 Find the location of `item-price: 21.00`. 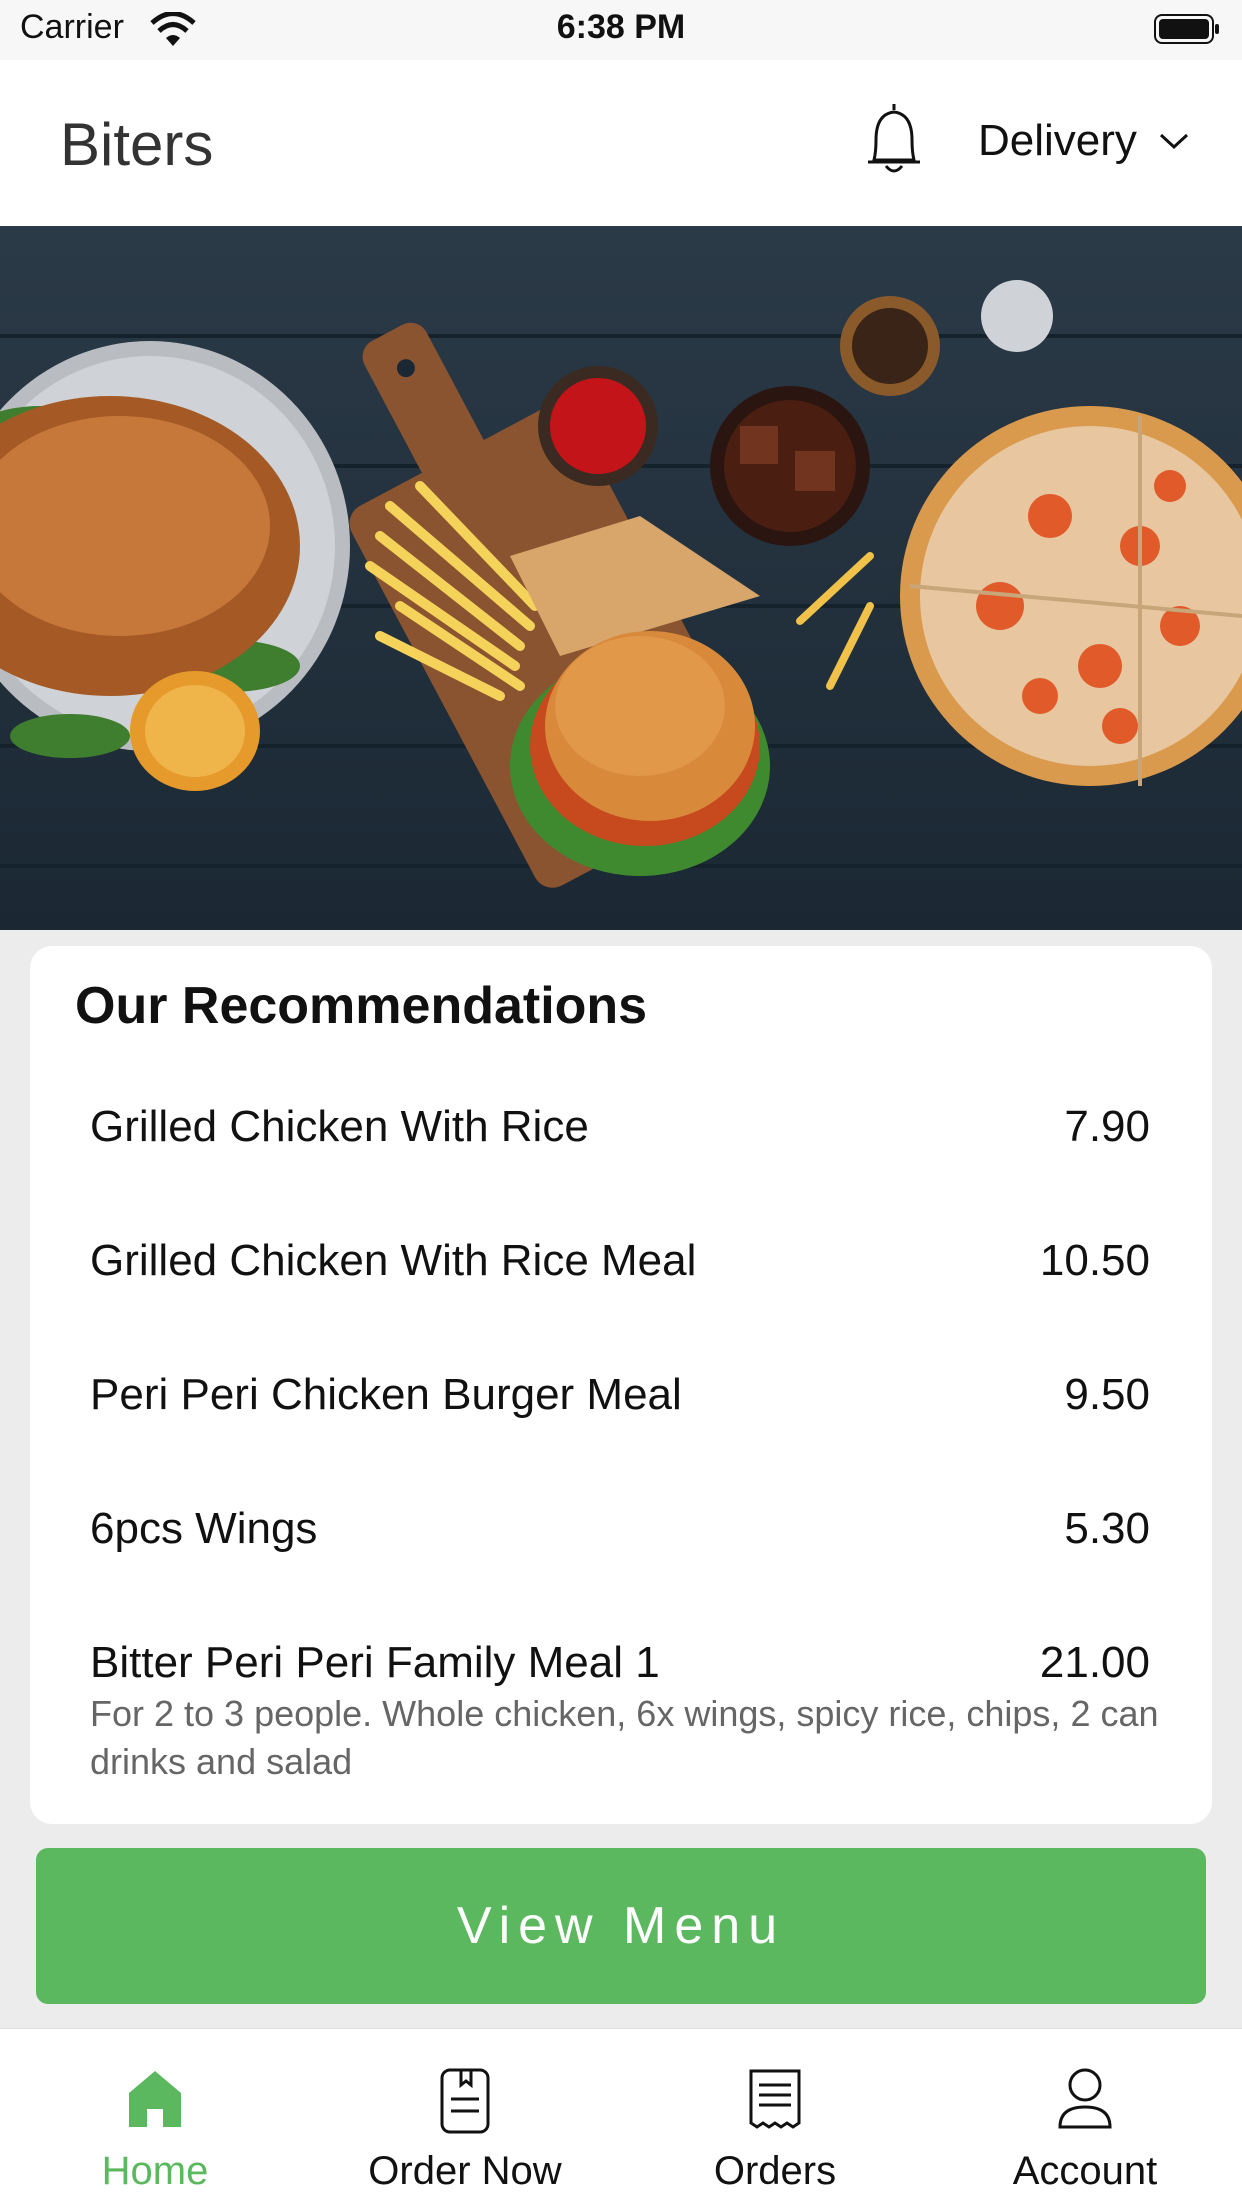

item-price: 21.00 is located at coordinates (1094, 1662).